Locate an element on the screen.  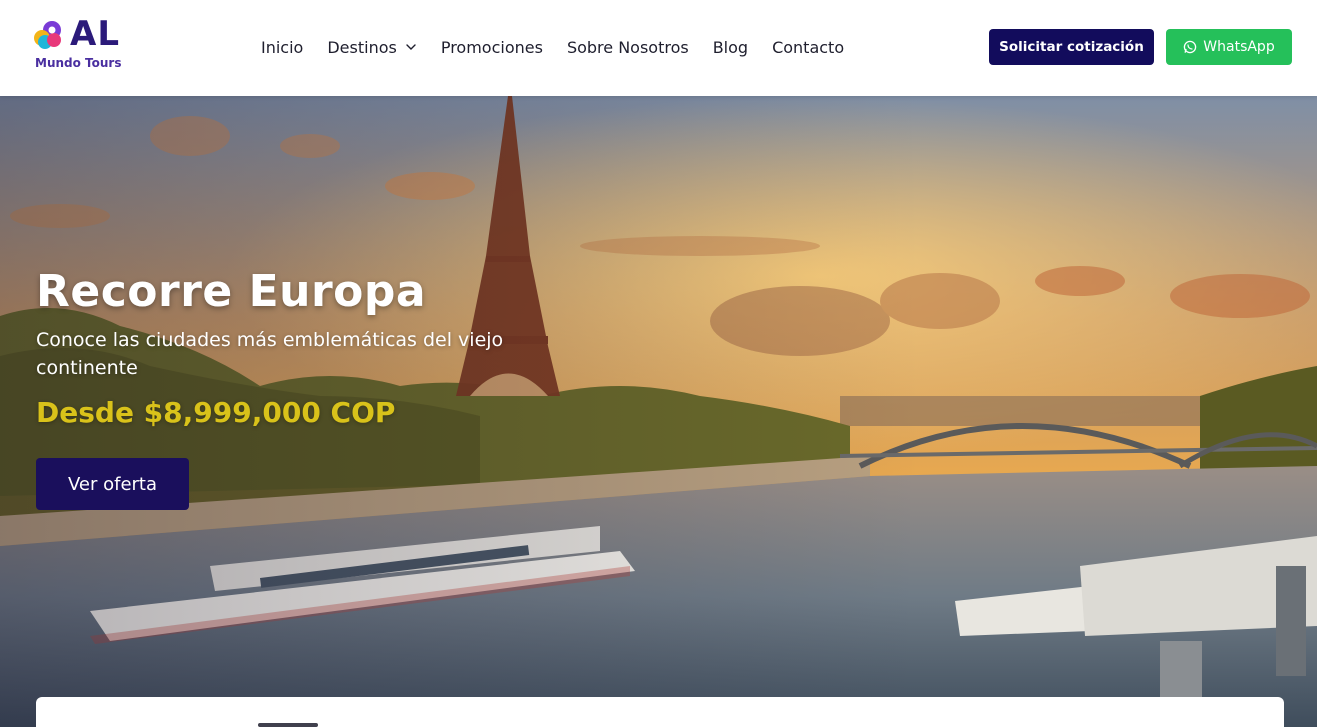
nav-item-label: Contacto is located at coordinates (808, 47).